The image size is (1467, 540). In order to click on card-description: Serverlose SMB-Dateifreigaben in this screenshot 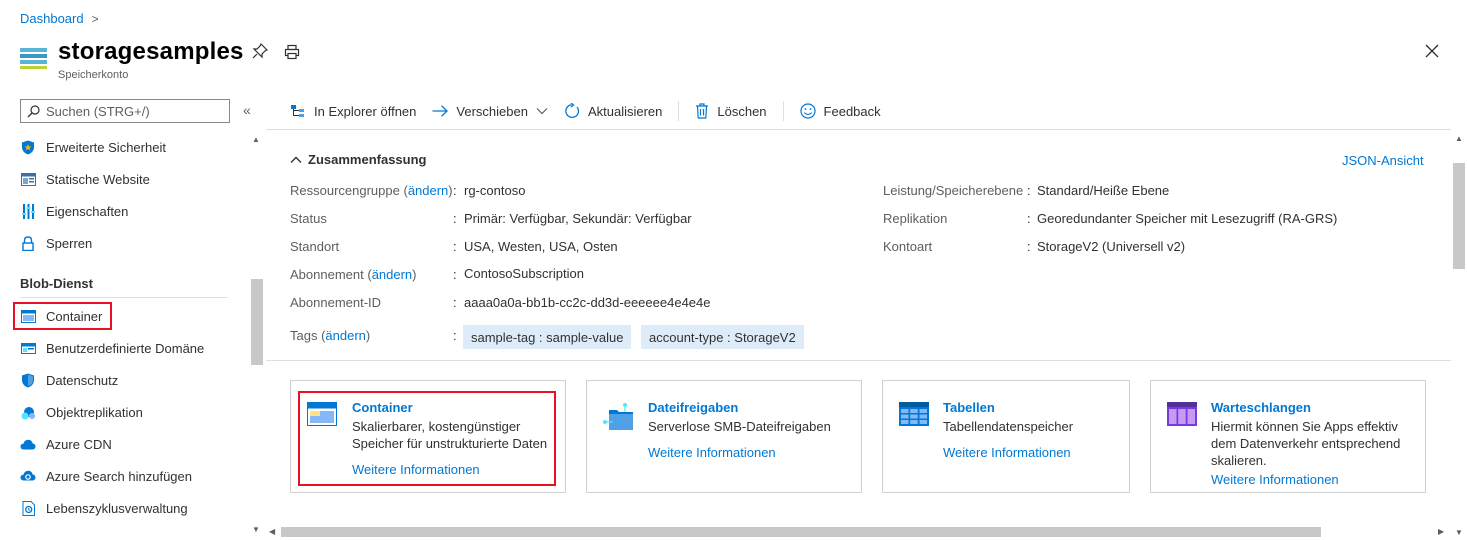, I will do `click(739, 426)`.